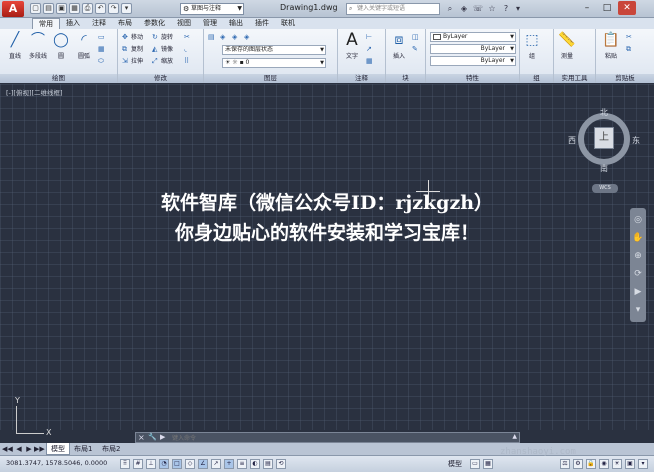  What do you see at coordinates (58, 78) in the screenshot?
I see `draw-panel-title: 绘图` at bounding box center [58, 78].